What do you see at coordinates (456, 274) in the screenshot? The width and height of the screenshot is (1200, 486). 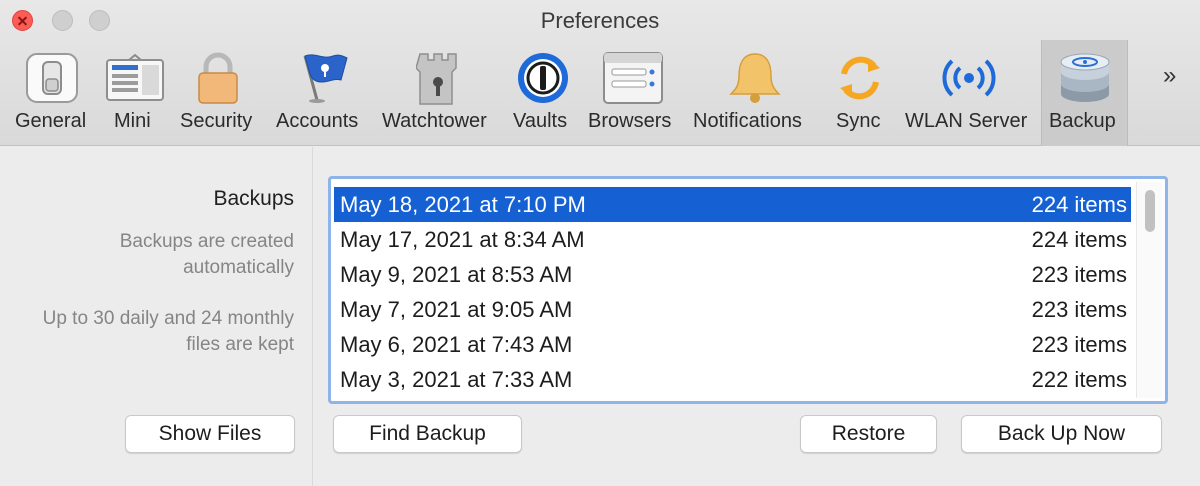 I see `backup-date: May 9, 2021 at 8:53 AM` at bounding box center [456, 274].